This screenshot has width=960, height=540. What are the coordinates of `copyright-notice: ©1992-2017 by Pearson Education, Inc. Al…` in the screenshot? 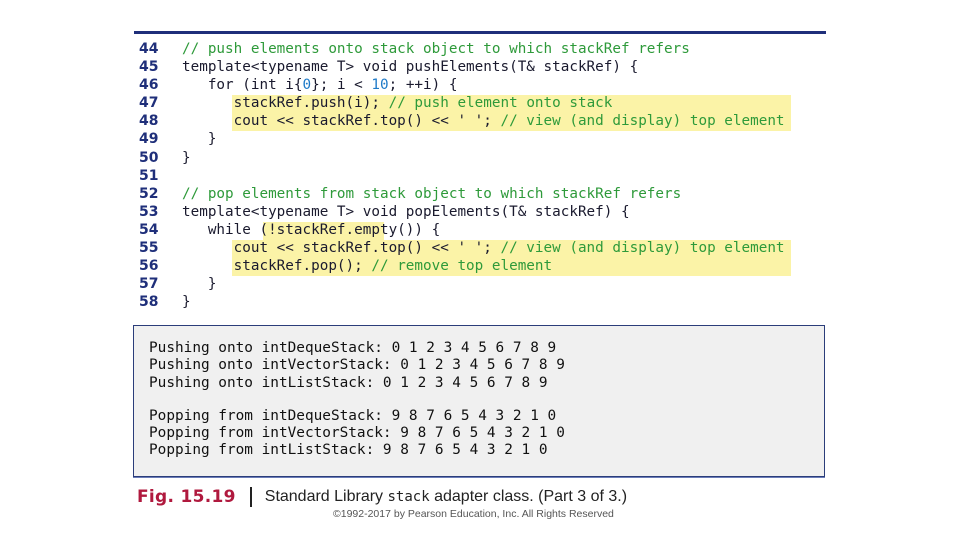 It's located at (473, 514).